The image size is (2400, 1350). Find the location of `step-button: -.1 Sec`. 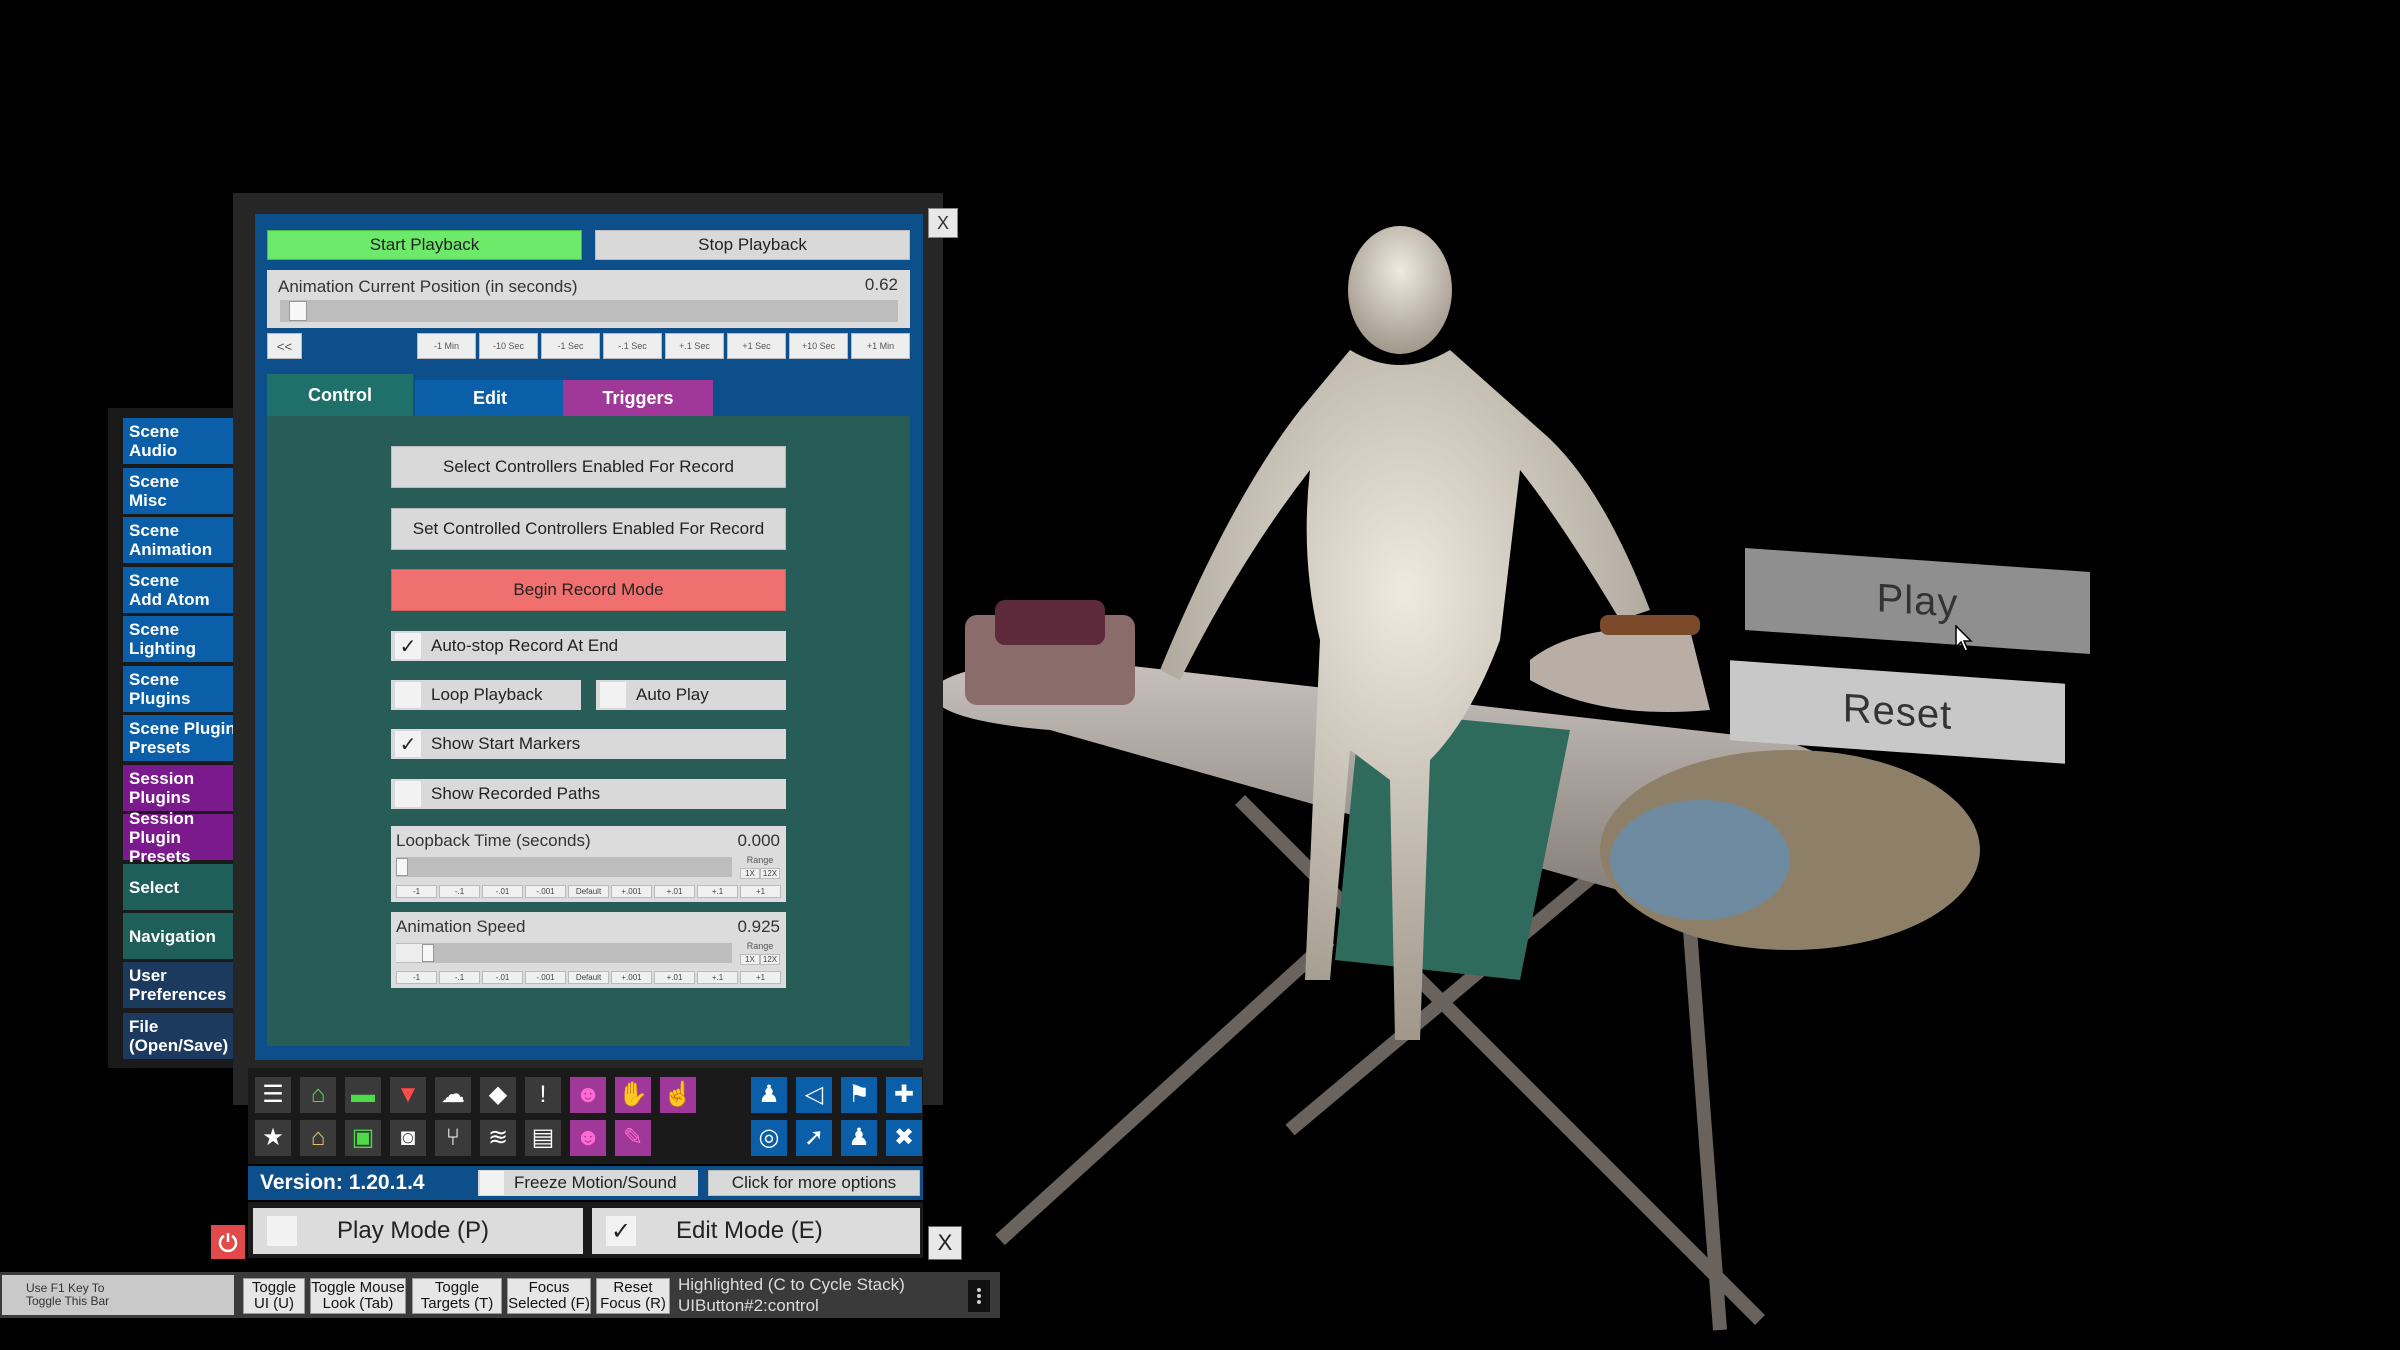

step-button: -.1 Sec is located at coordinates (632, 346).